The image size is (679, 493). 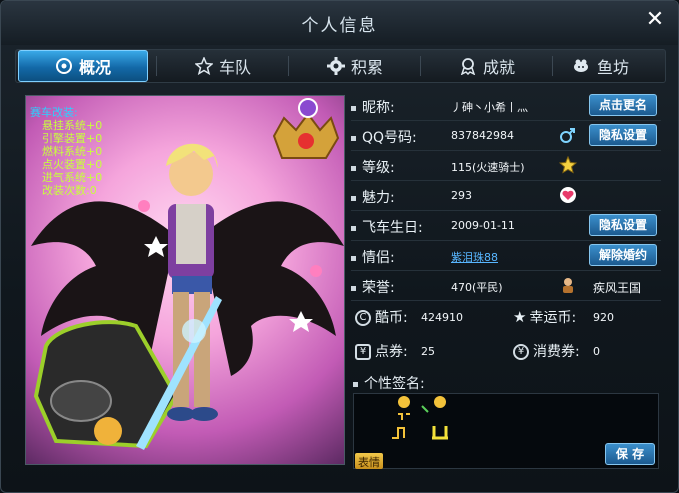 What do you see at coordinates (474, 257) in the screenshot?
I see `partner-link: 紫泪珠88` at bounding box center [474, 257].